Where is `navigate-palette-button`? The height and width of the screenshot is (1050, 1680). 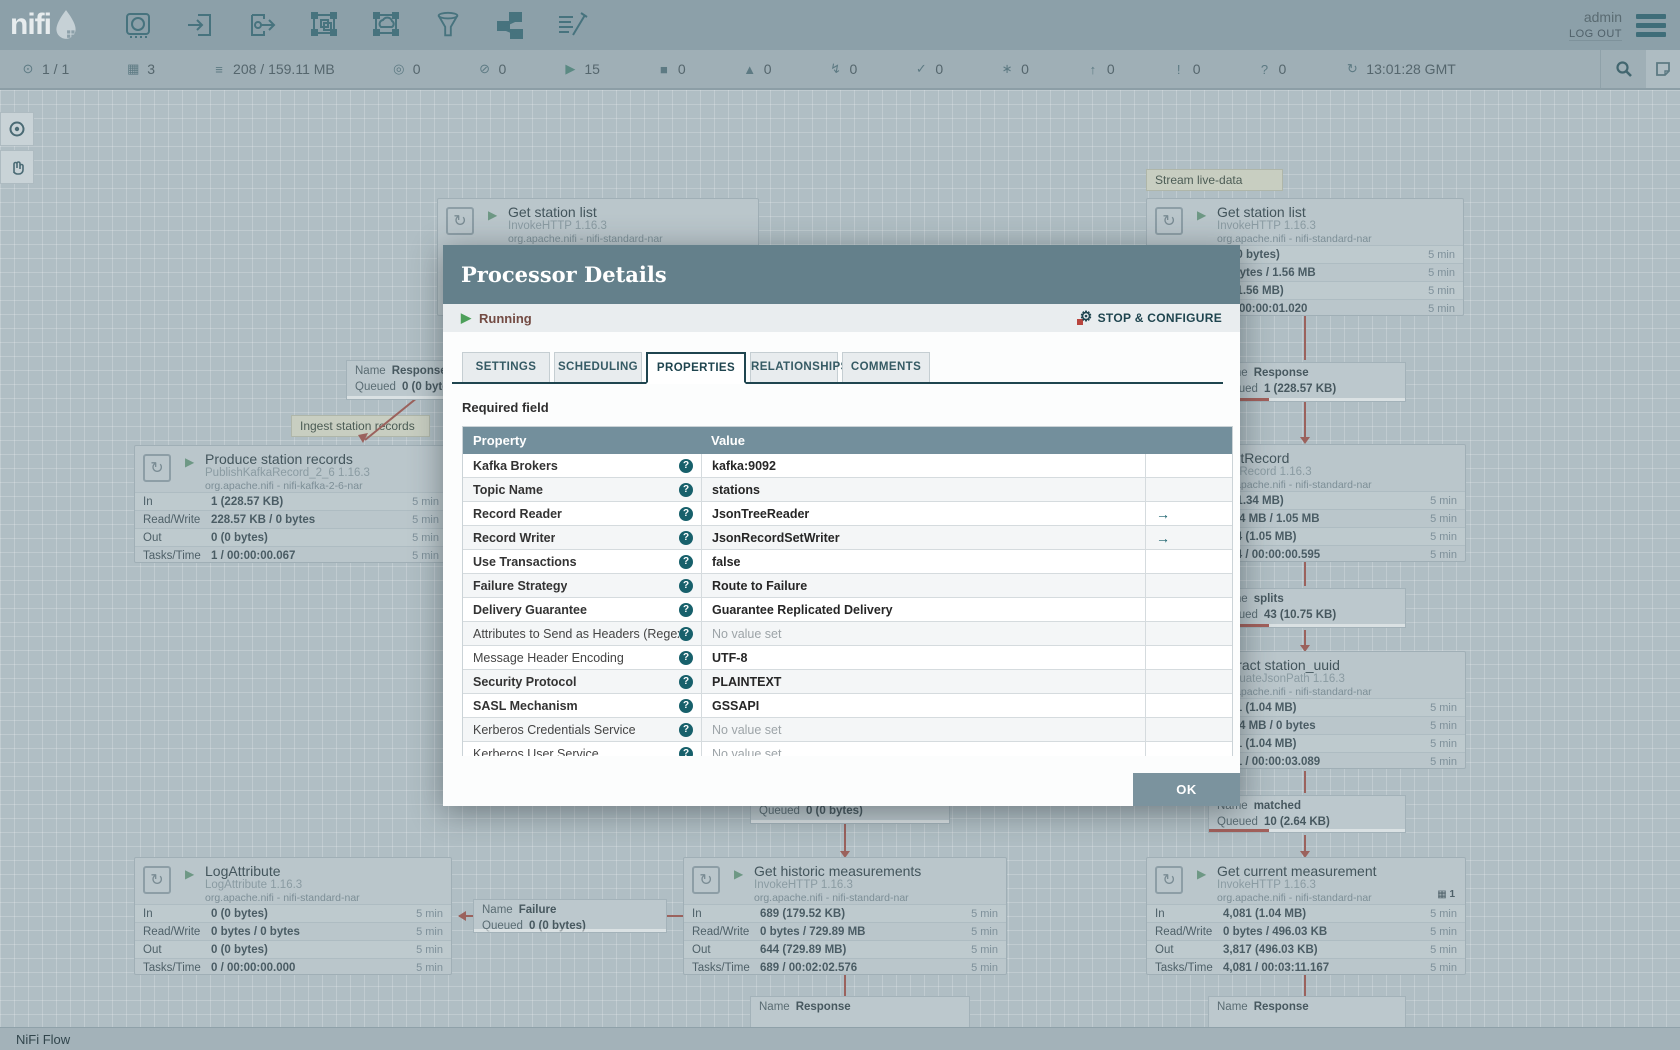 navigate-palette-button is located at coordinates (17, 129).